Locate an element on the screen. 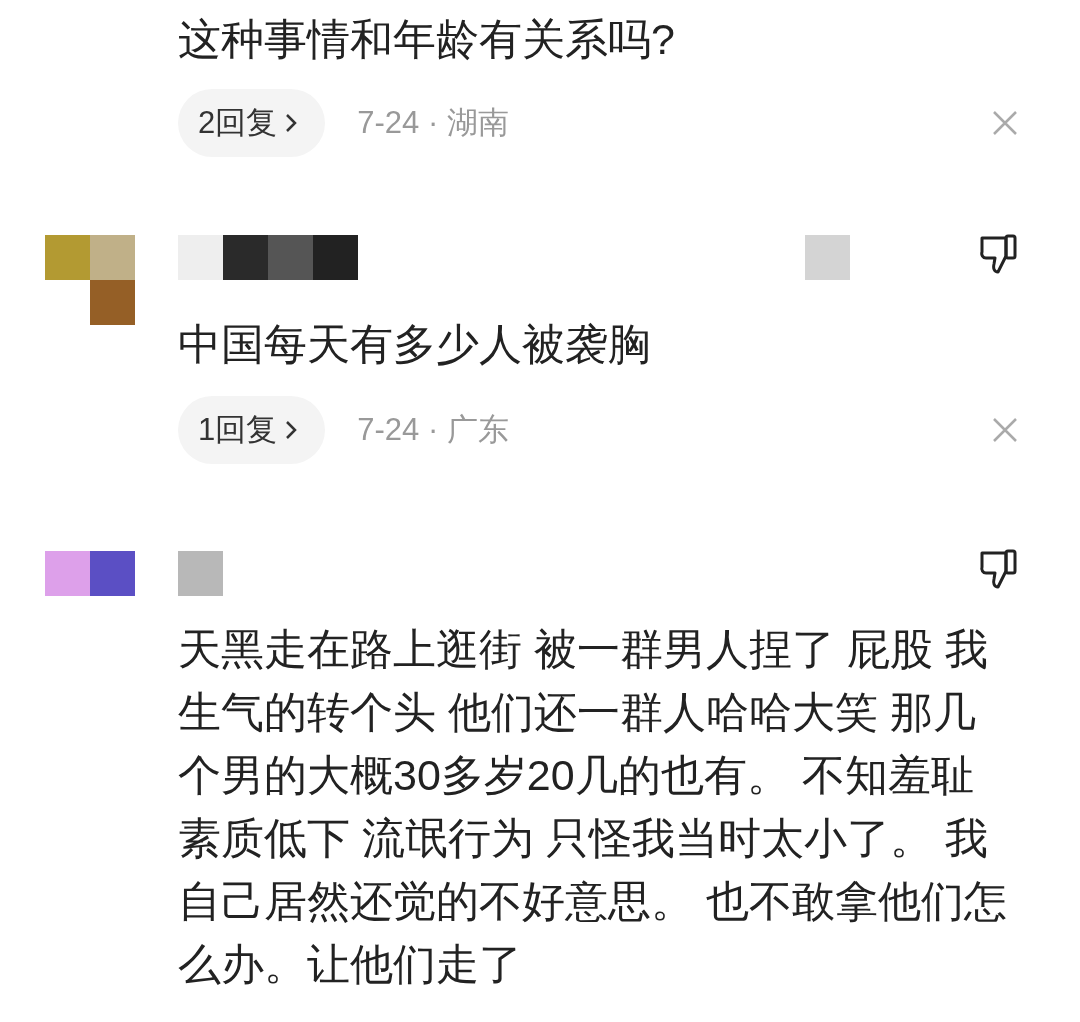  pixelated-username is located at coordinates (200, 573).